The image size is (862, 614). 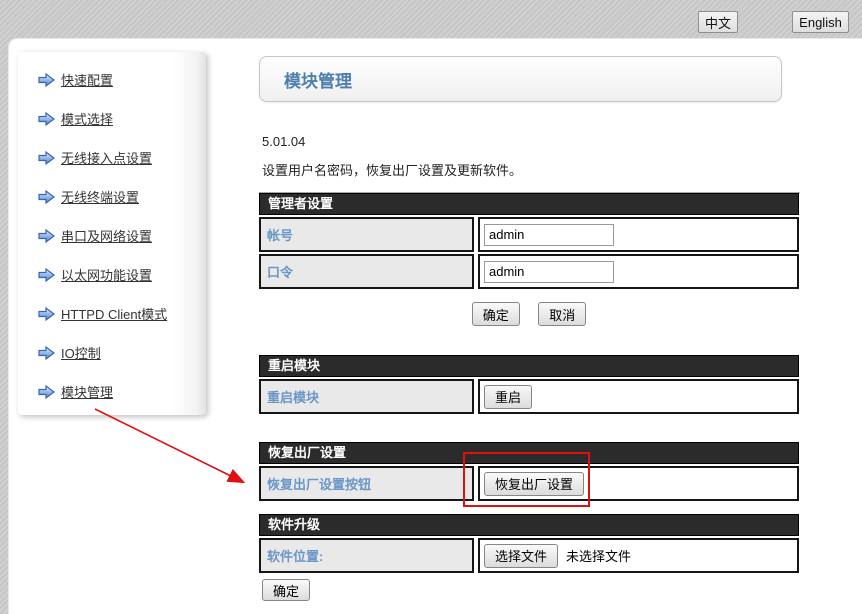 I want to click on english-language-button: English, so click(x=820, y=22).